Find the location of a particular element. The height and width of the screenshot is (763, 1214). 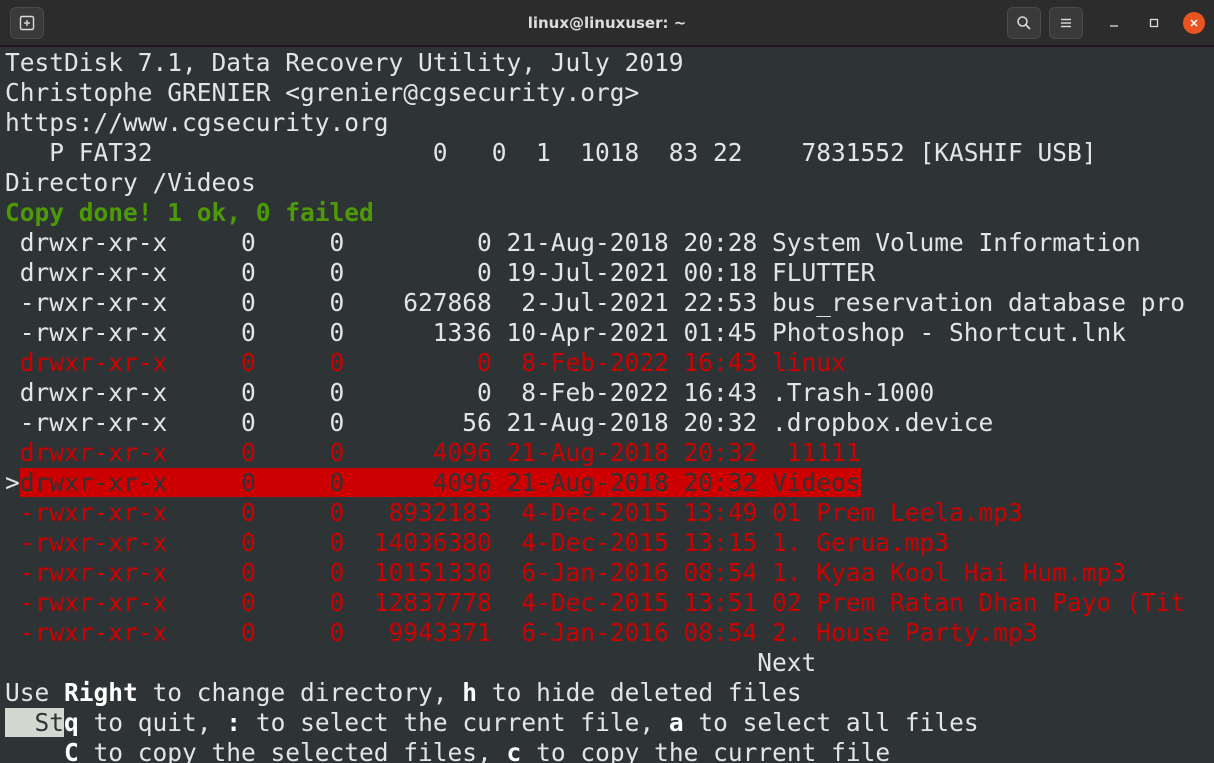

help-text: to quit, is located at coordinates (152, 722).